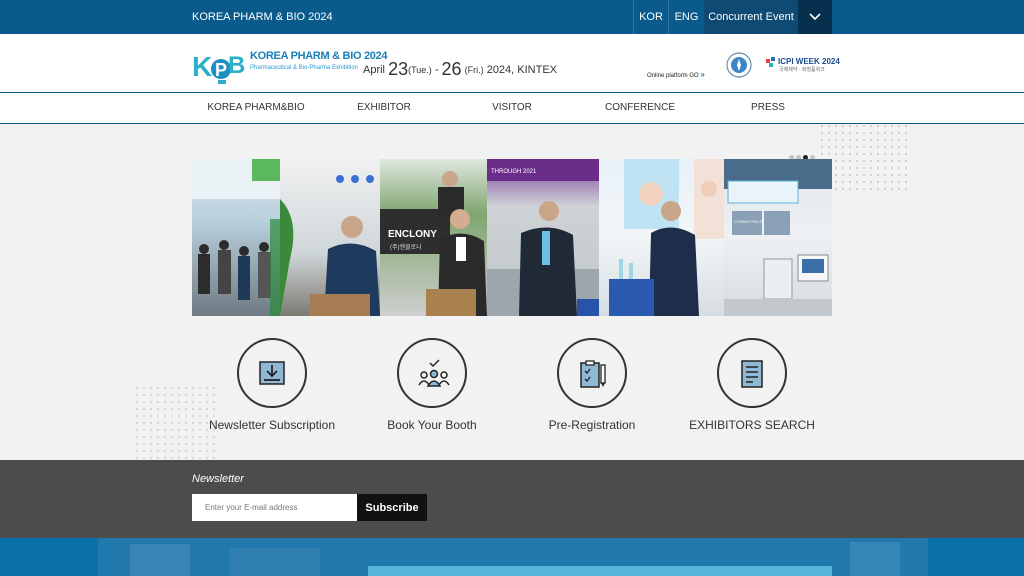  I want to click on quick-link-label: Newsletter Subscription, so click(272, 425).